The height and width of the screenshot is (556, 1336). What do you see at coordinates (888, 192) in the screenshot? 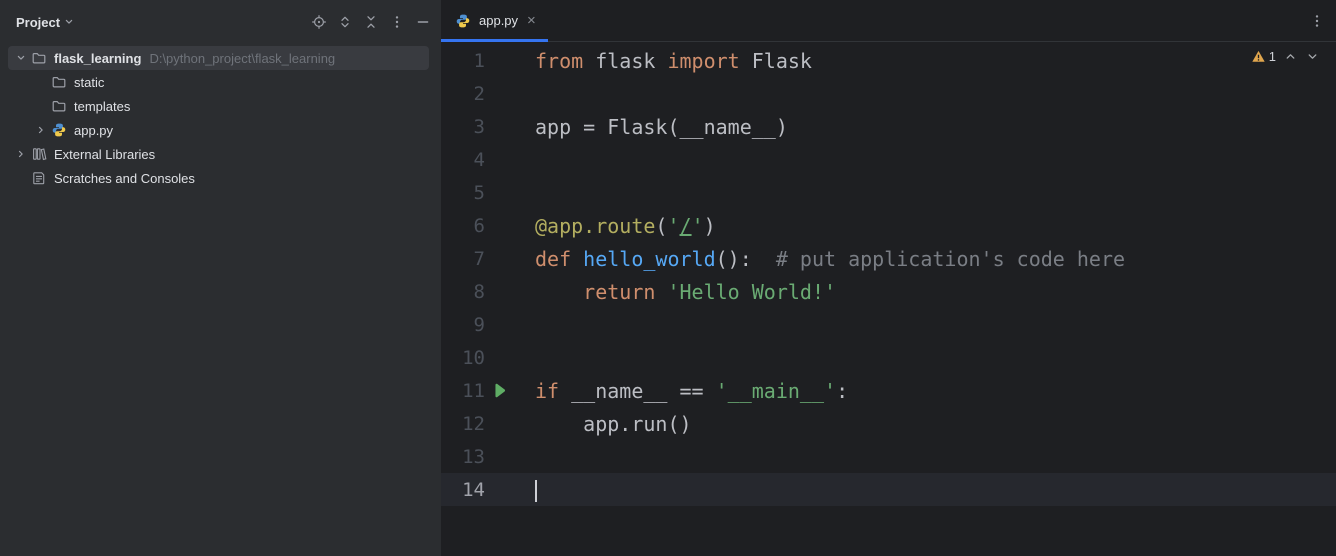
I see `code-line-5: 5` at bounding box center [888, 192].